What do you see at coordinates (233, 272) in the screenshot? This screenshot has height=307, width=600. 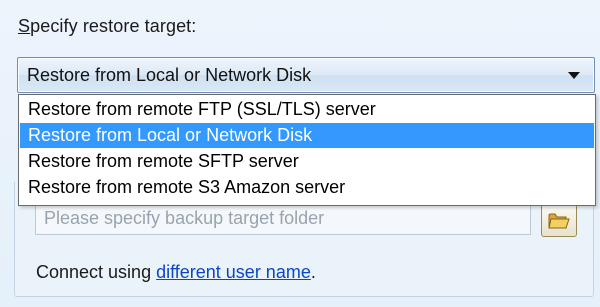 I see `different-user-name-link: different user name` at bounding box center [233, 272].